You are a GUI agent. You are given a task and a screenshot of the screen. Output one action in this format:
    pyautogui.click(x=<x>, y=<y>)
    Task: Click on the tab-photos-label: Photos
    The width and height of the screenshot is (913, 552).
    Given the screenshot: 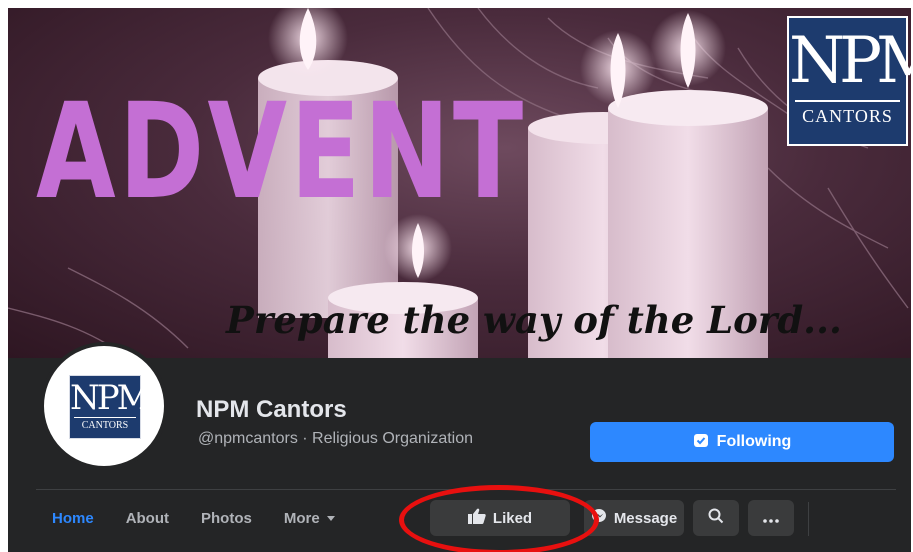 What is the action you would take?
    pyautogui.click(x=226, y=518)
    